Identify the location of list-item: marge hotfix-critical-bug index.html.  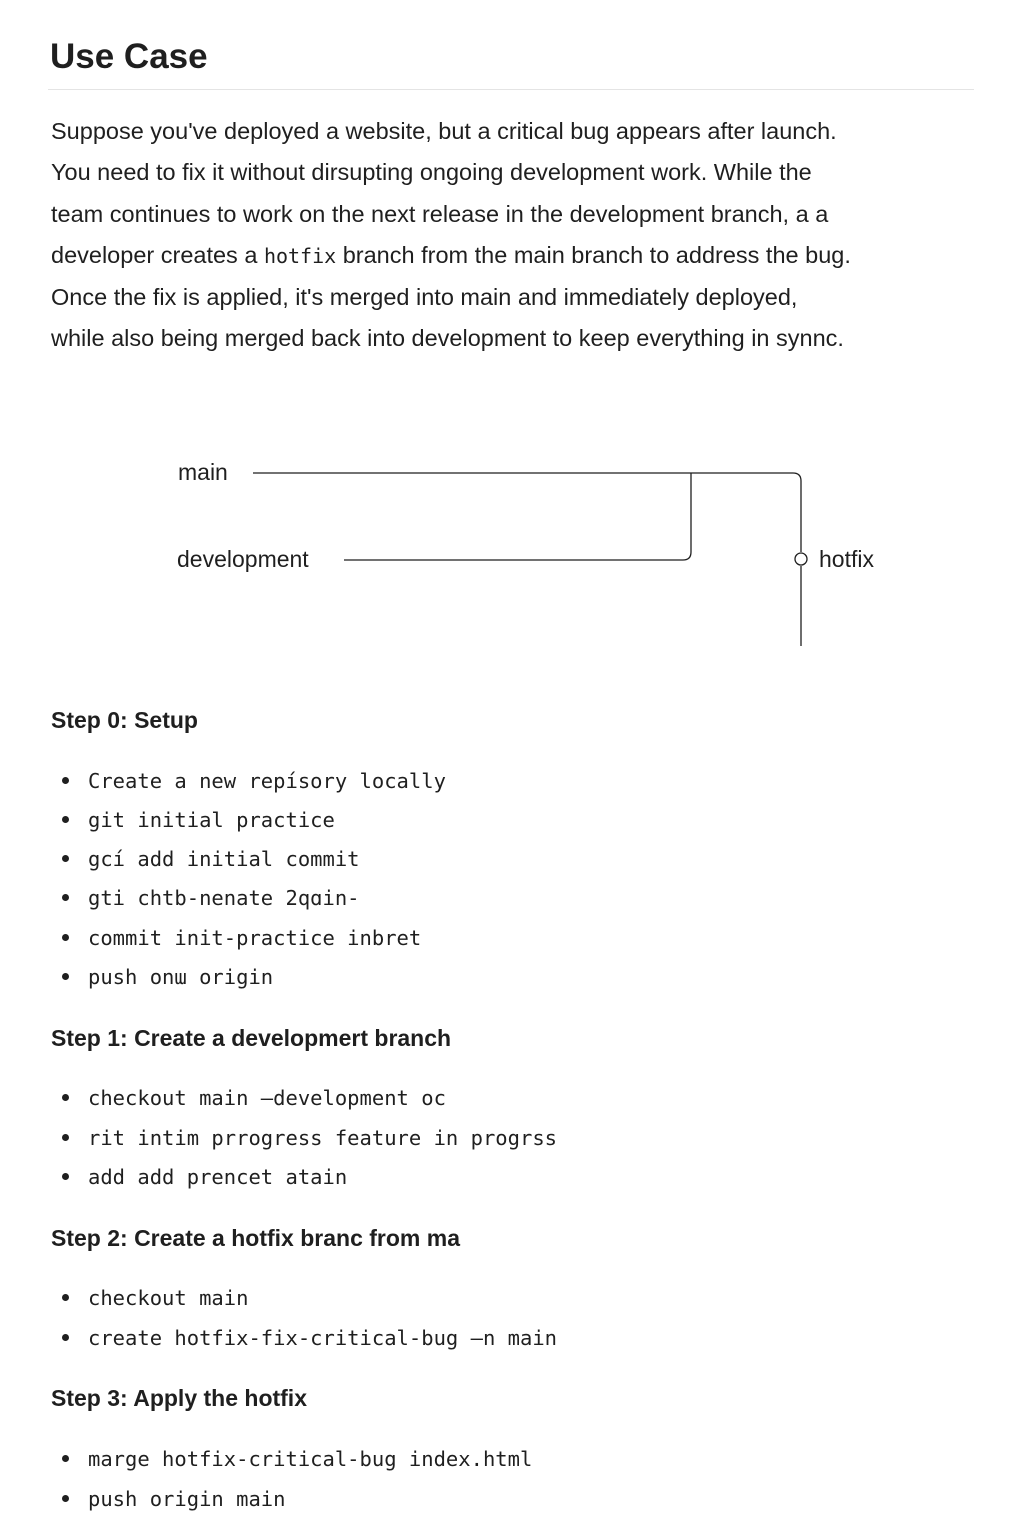
(297, 1459).